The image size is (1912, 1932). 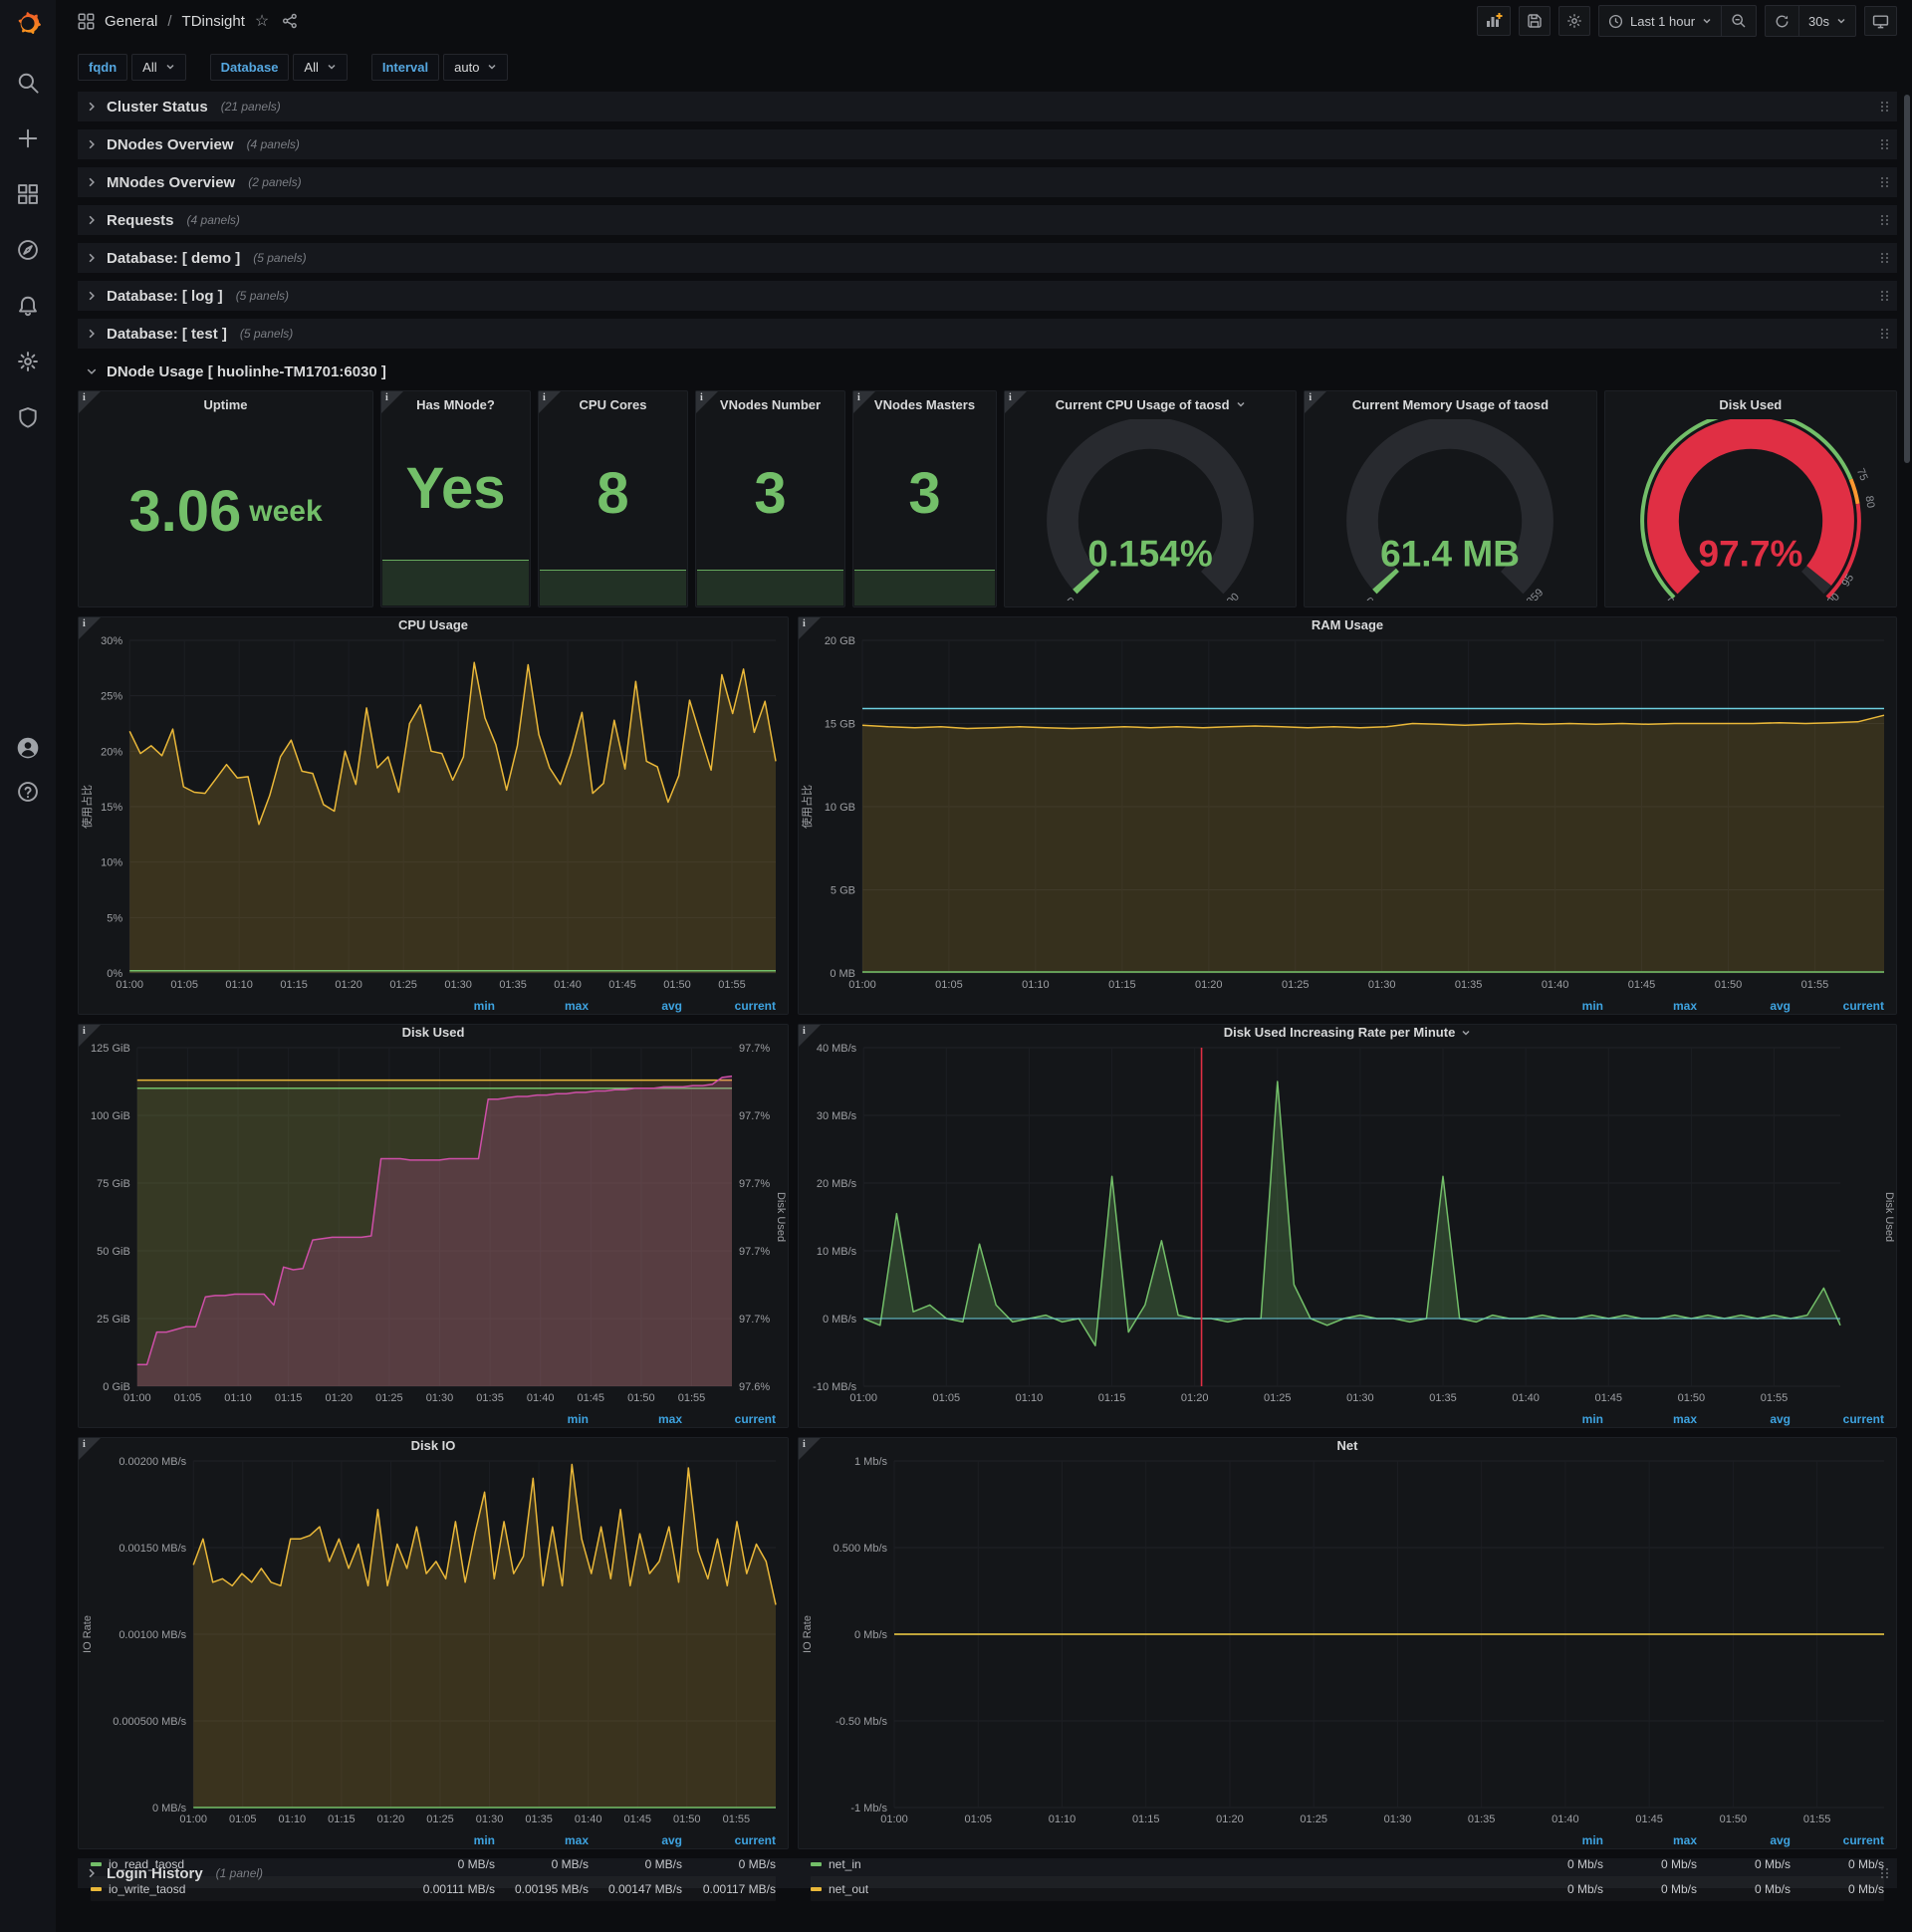 What do you see at coordinates (290, 22) in the screenshot?
I see `share-icon` at bounding box center [290, 22].